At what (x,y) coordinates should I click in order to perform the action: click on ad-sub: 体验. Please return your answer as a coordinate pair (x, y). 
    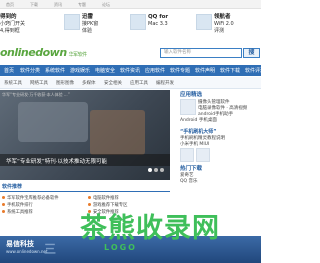
    Looking at the image, I should click on (87, 31).